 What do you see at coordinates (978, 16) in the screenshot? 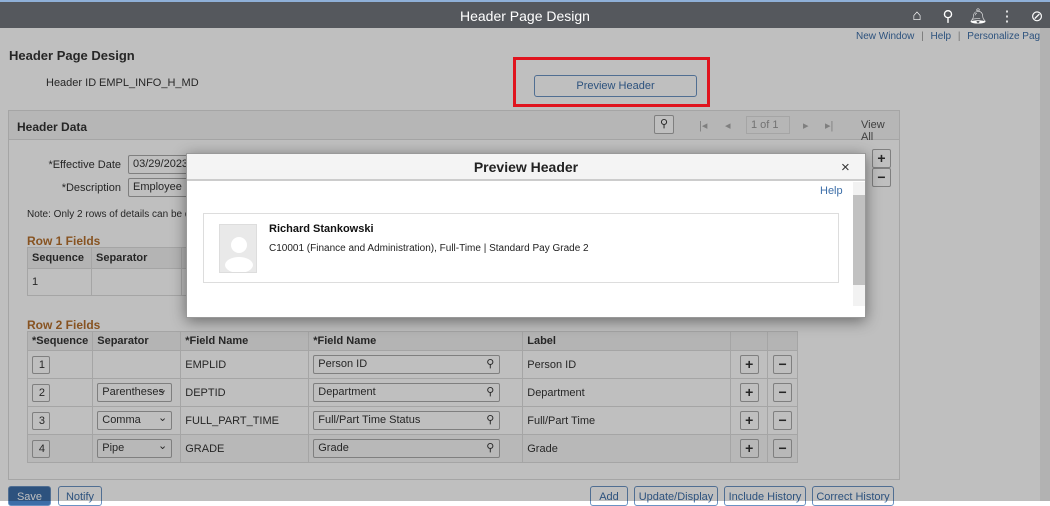
I see `bell-icon: 🔔︎` at bounding box center [978, 16].